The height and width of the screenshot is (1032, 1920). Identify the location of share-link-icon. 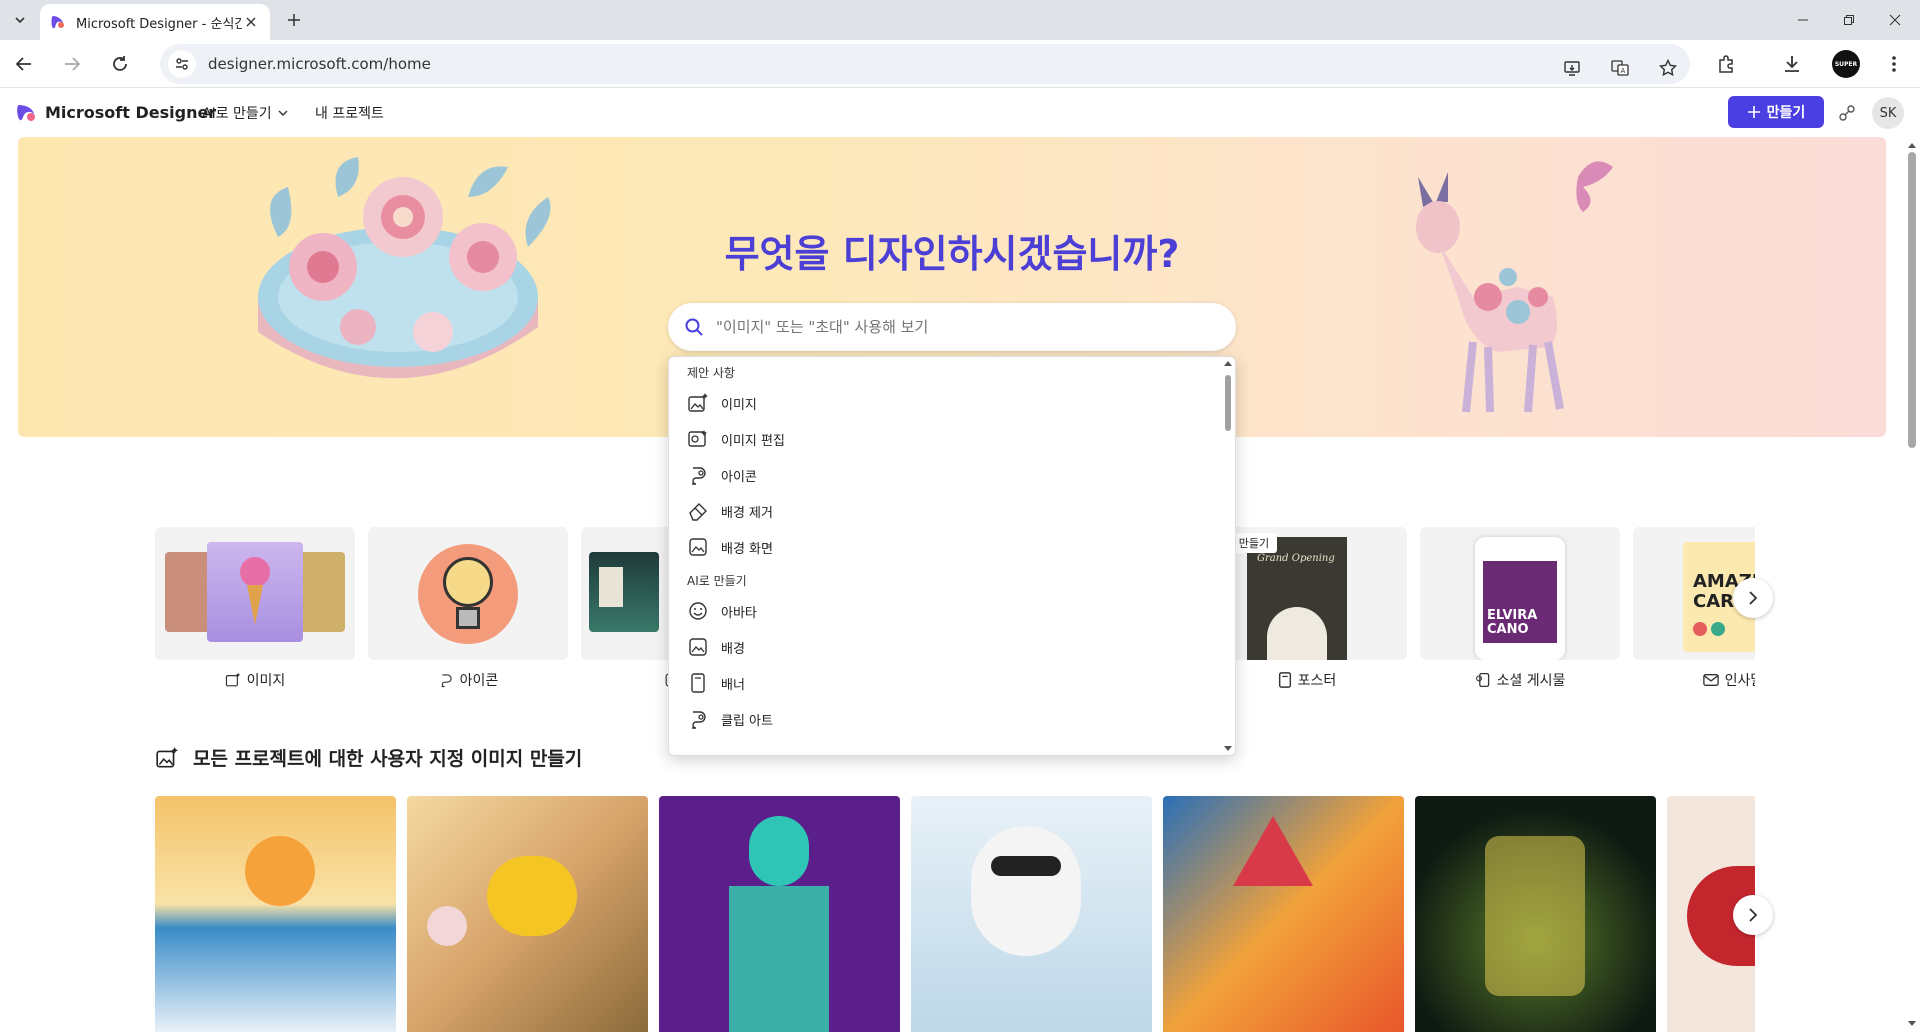
(1847, 113).